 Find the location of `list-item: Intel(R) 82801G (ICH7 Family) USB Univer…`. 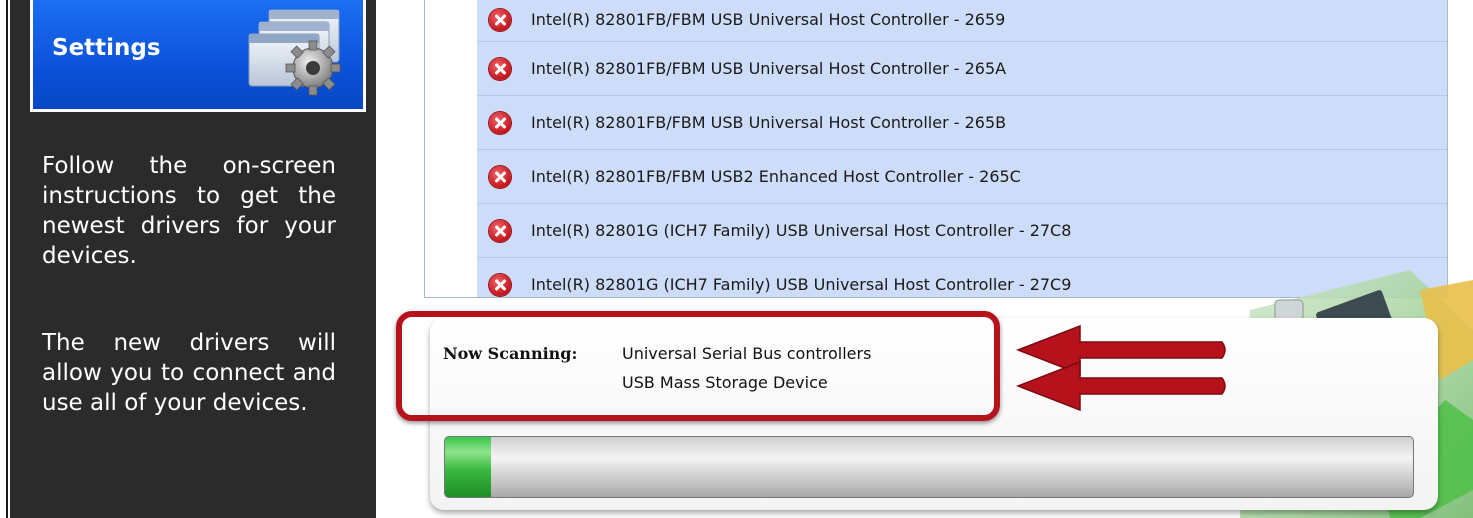

list-item: Intel(R) 82801G (ICH7 Family) USB Univer… is located at coordinates (962, 231).